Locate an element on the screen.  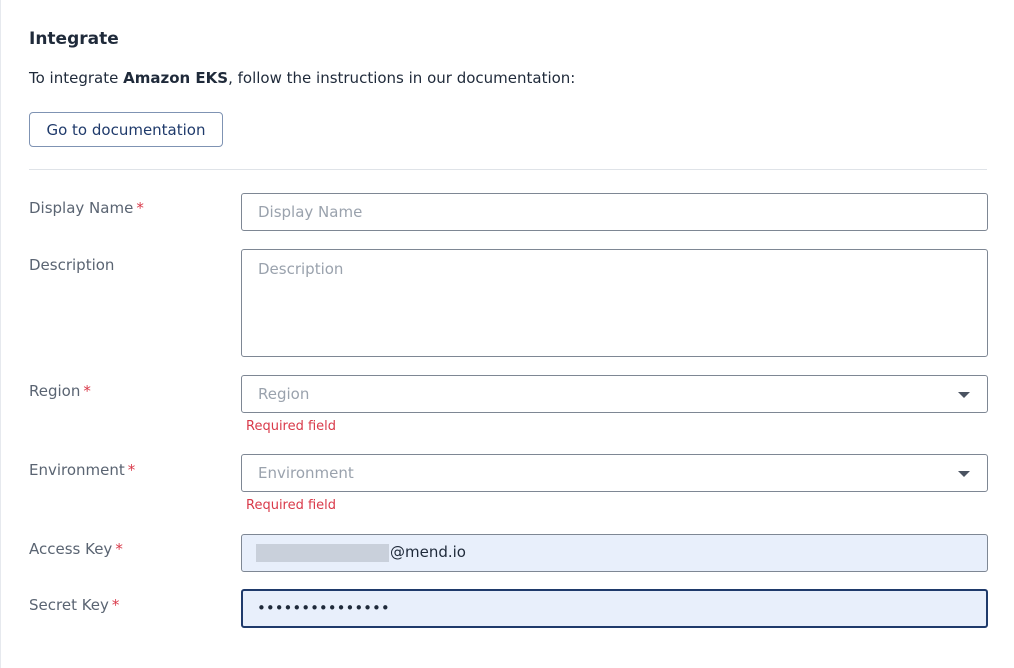
go-to-documentation-button: Go to documentation is located at coordinates (126, 129).